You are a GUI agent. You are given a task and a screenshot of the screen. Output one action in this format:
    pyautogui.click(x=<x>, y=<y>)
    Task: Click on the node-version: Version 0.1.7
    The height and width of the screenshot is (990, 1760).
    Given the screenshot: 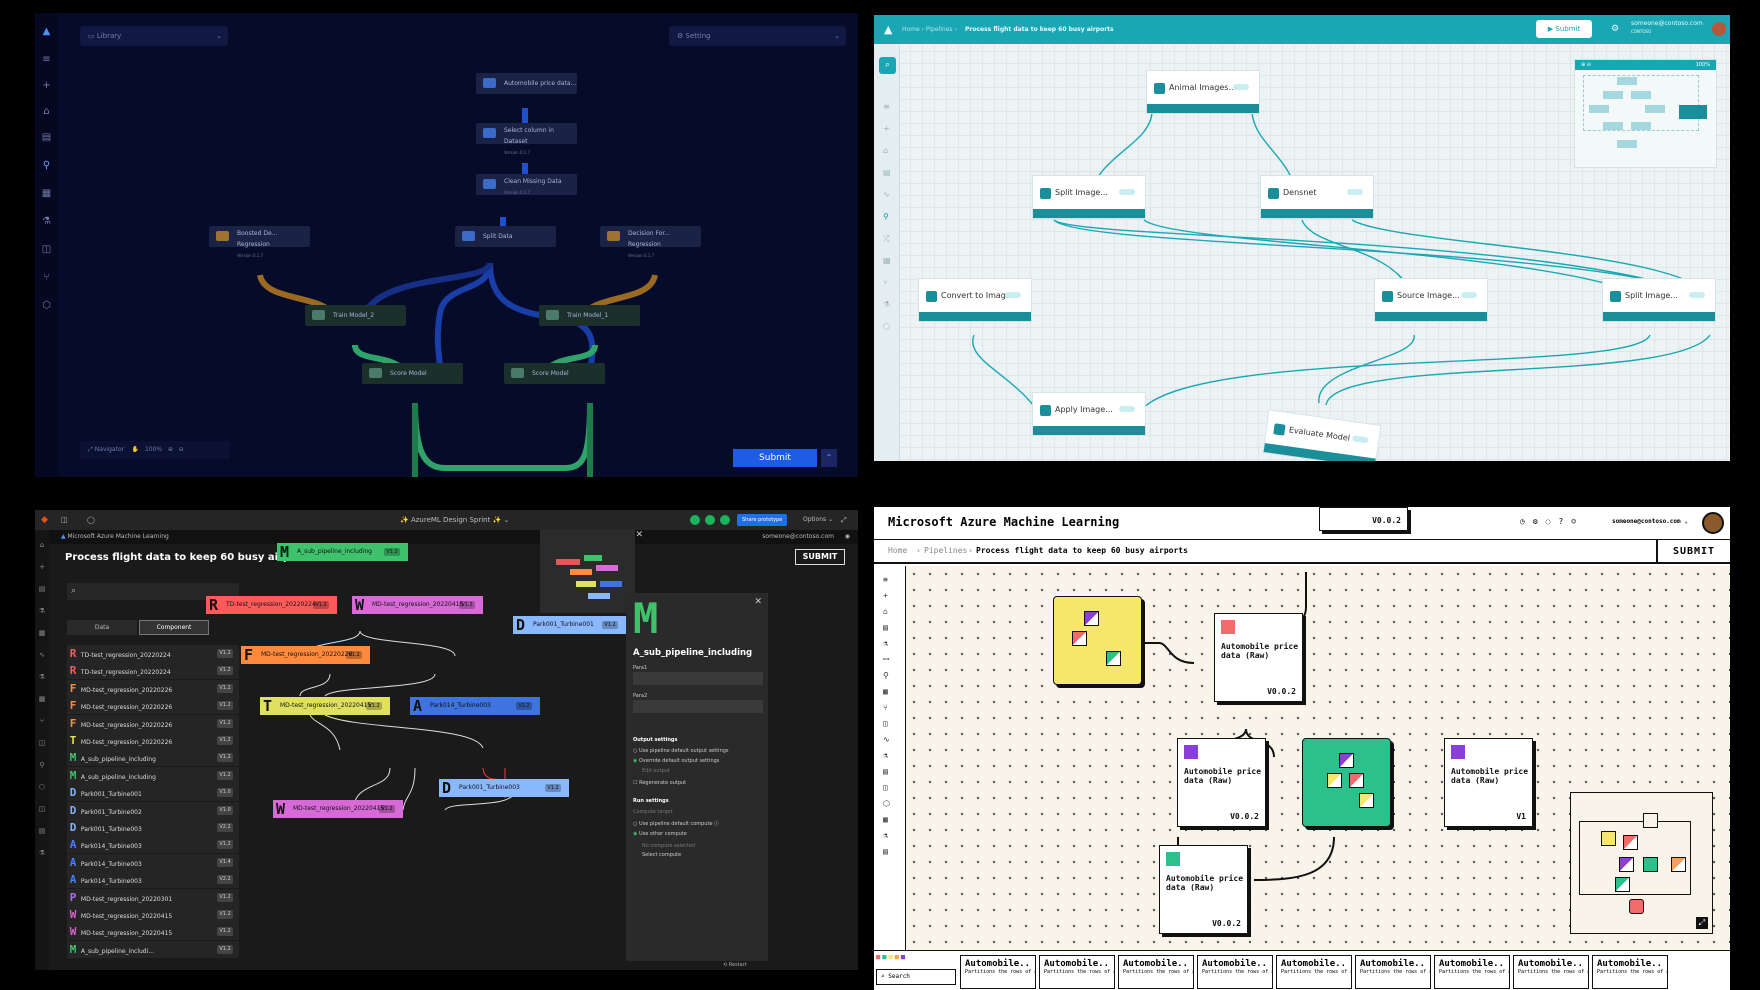 What is the action you would take?
    pyautogui.click(x=517, y=152)
    